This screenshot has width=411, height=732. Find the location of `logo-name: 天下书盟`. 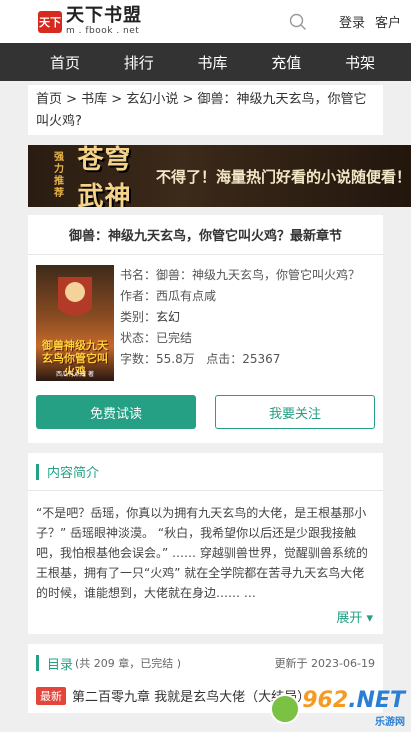

logo-name: 天下书盟 is located at coordinates (104, 15).